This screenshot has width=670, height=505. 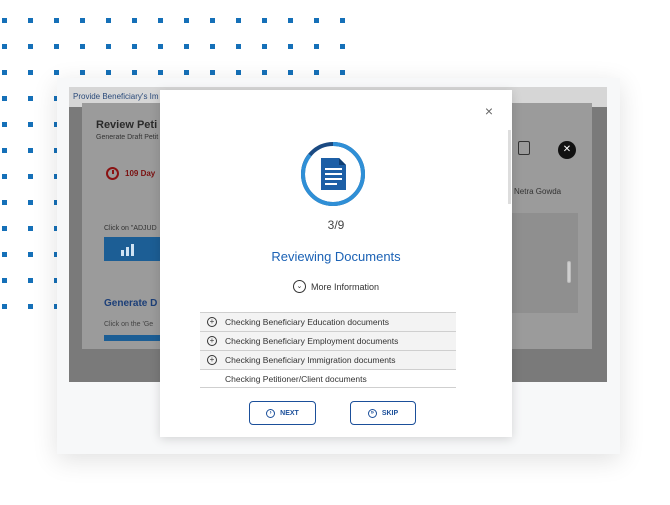 I want to click on app-topbar-text: Provide Beneficiary's Im, so click(x=116, y=96).